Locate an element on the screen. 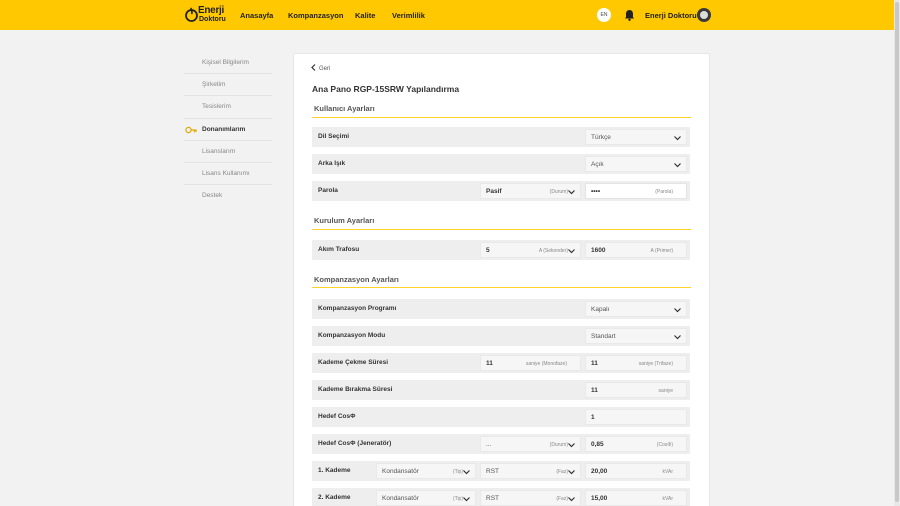 Image resolution: width=900 pixels, height=506 pixels. row-label: Kademe Bırakma Süresi is located at coordinates (355, 389).